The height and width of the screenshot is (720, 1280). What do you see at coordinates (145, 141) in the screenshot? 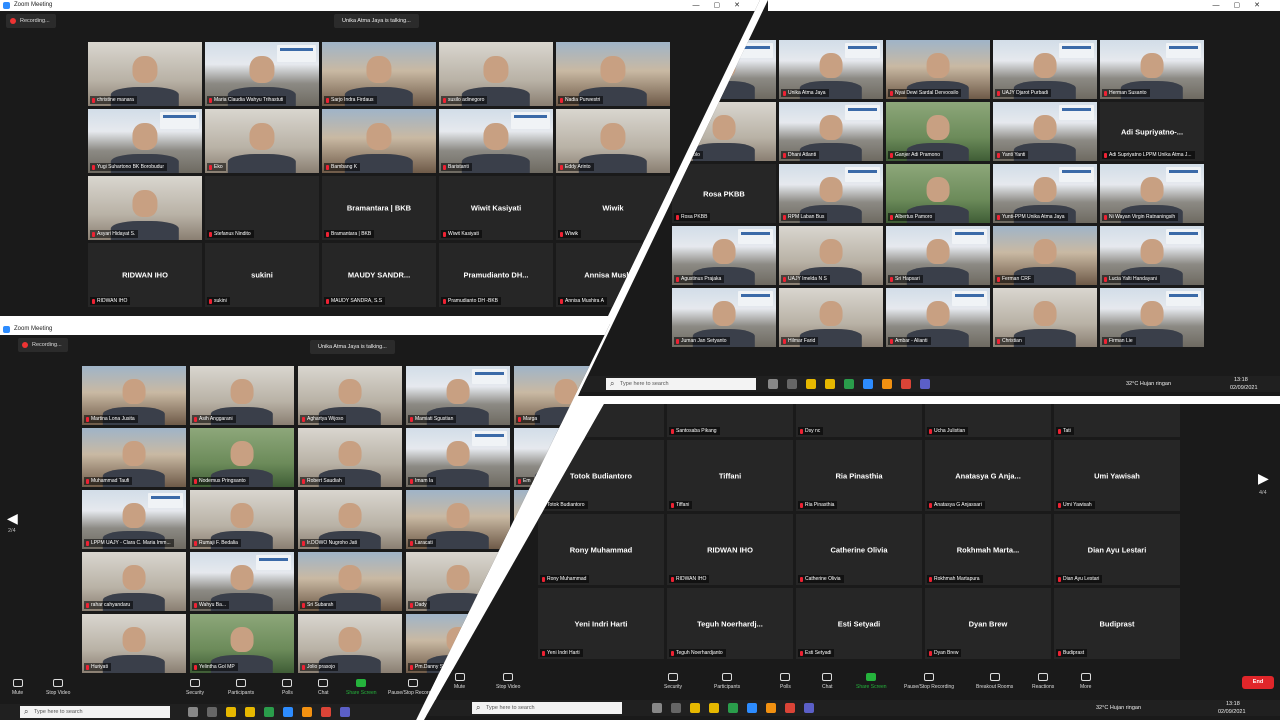
I see `participant-tile: Yugi Suhartono BK Borobudur` at bounding box center [145, 141].